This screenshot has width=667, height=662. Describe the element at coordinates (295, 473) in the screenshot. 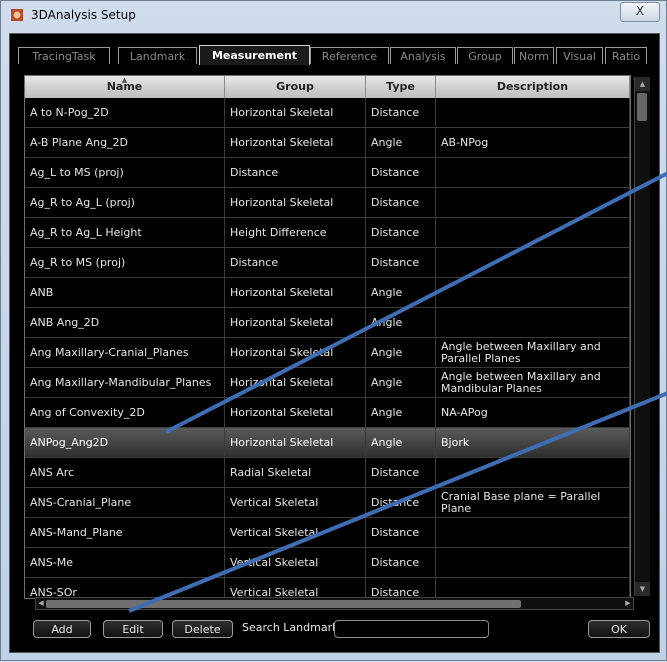

I see `cell-group: Radial Skeletal` at that location.